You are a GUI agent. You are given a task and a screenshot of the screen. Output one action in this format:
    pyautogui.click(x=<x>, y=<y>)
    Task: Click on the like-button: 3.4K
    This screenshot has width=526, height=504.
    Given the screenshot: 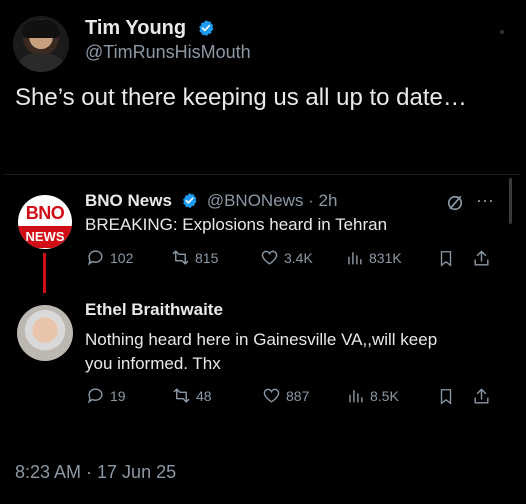 What is the action you would take?
    pyautogui.click(x=286, y=257)
    